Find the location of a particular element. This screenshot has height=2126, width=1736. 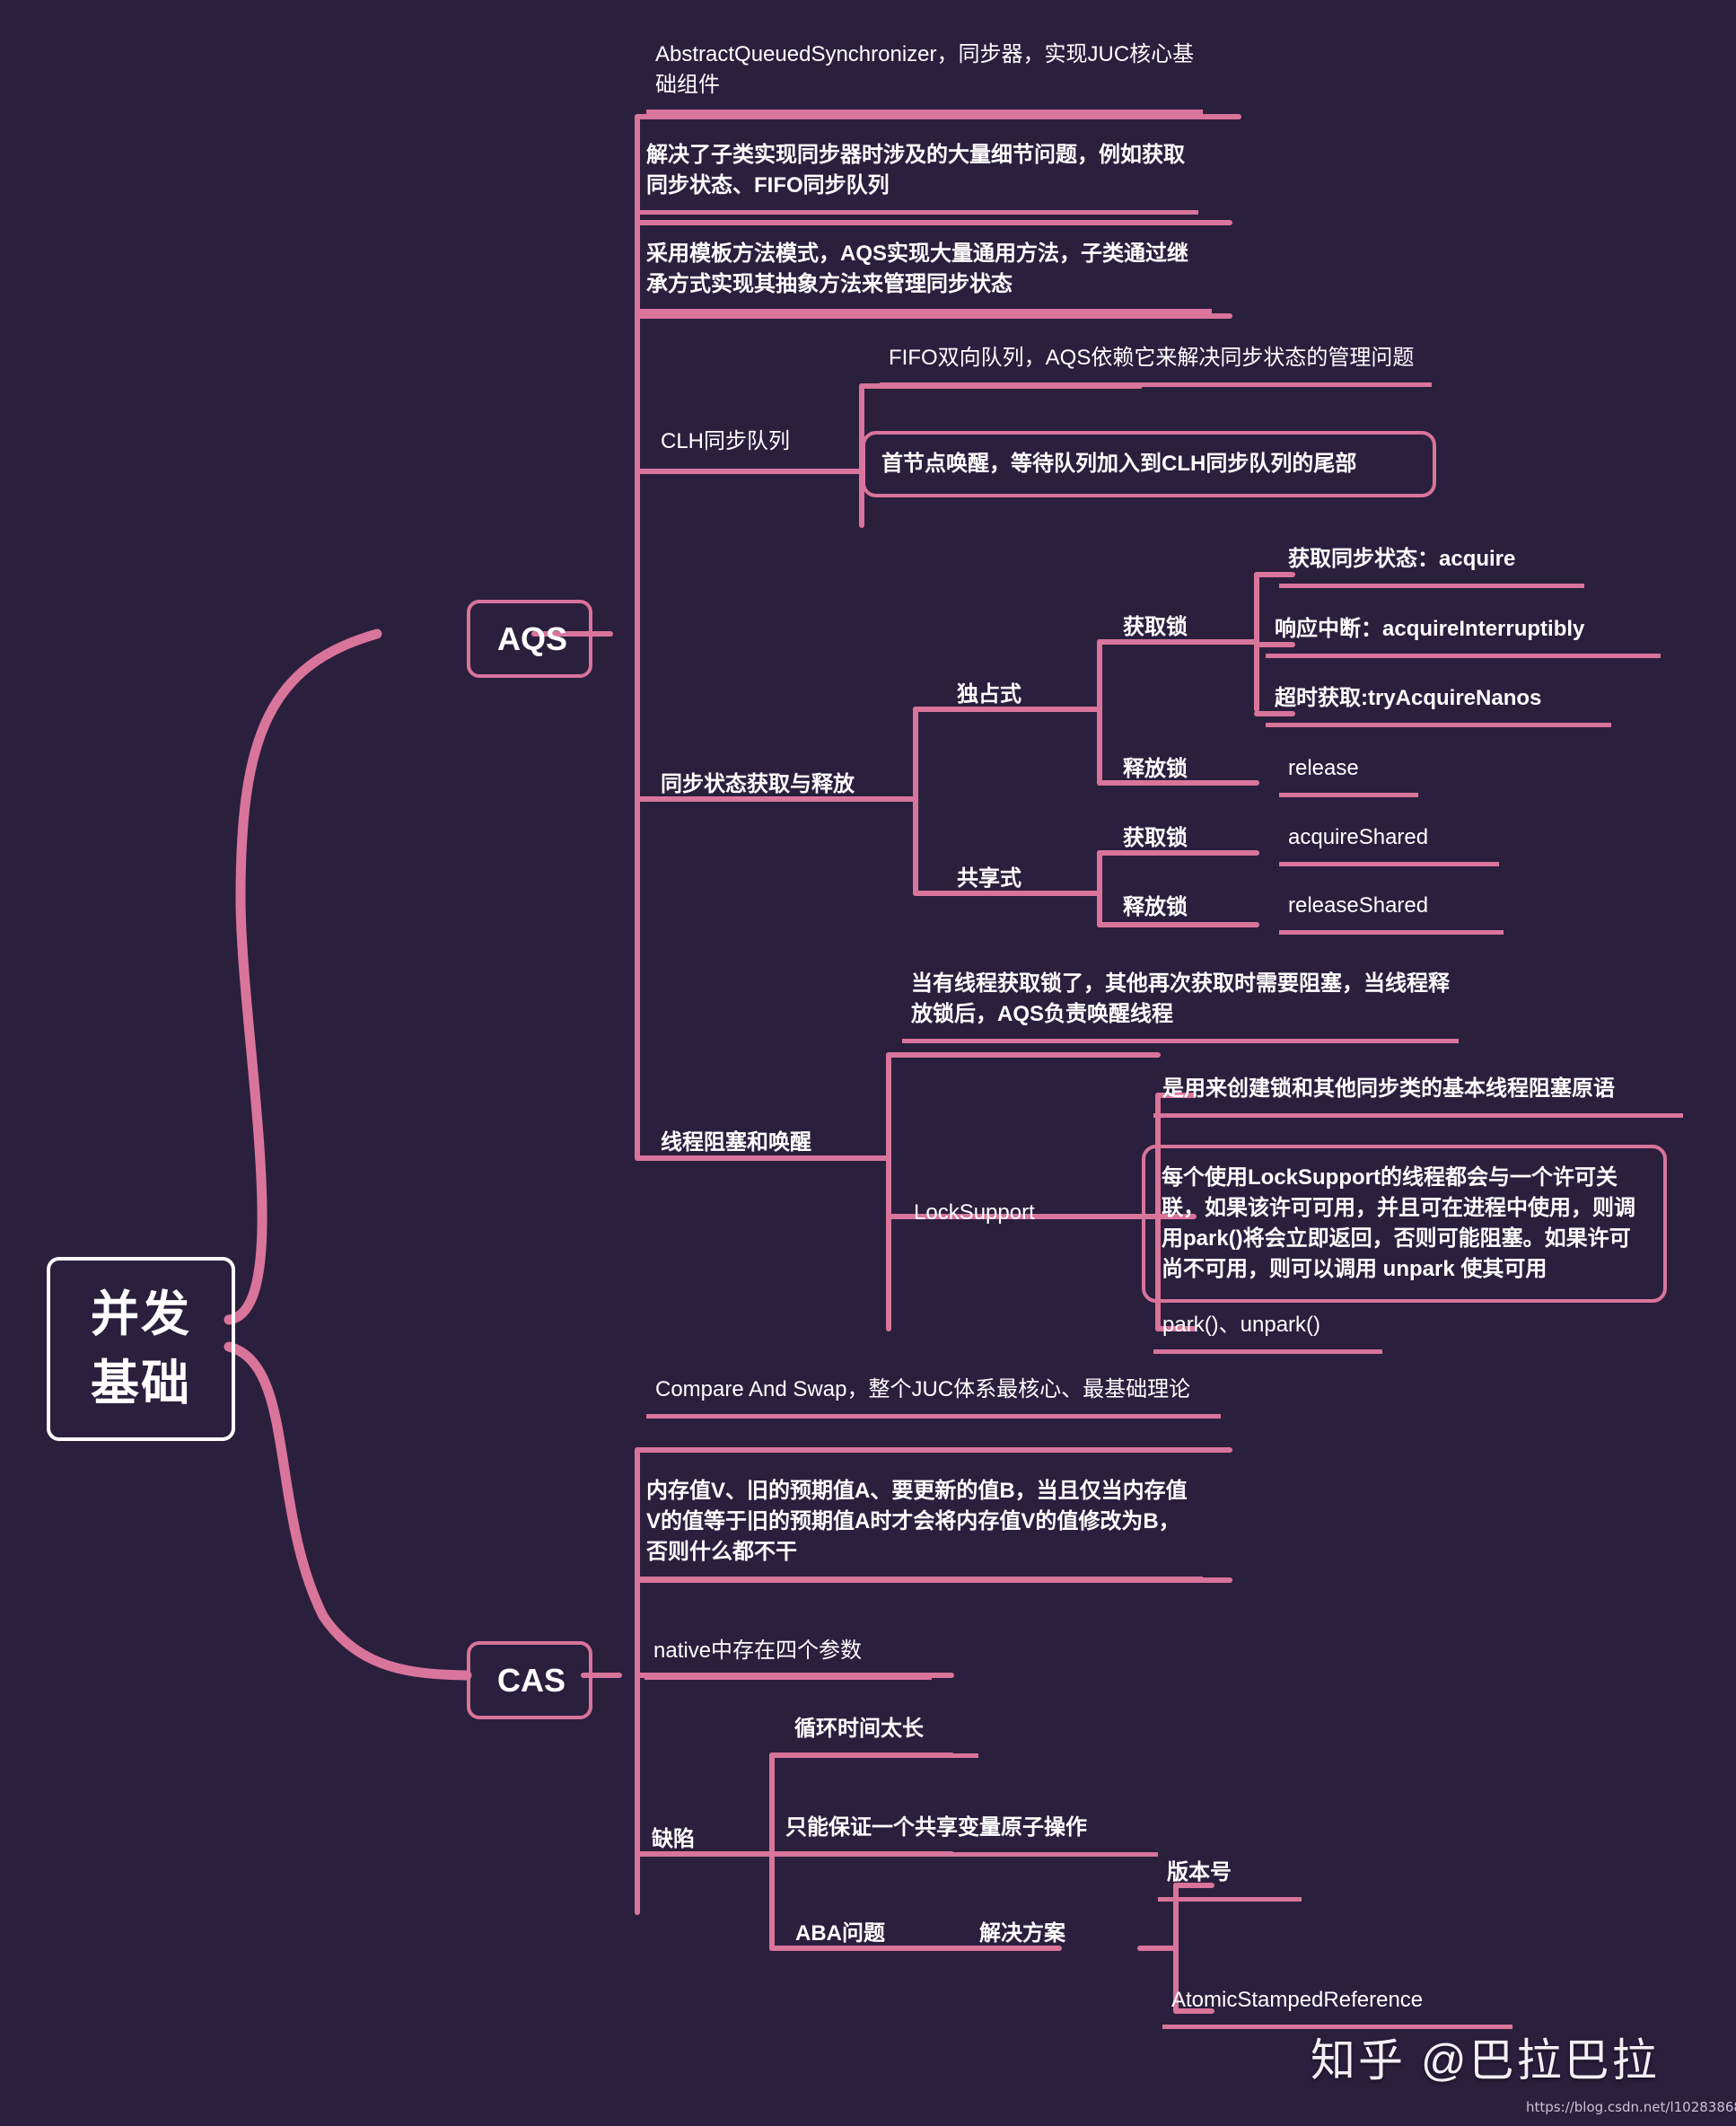

defect-note-2: 只能保证一个共享变量原子操作 is located at coordinates (967, 1833).